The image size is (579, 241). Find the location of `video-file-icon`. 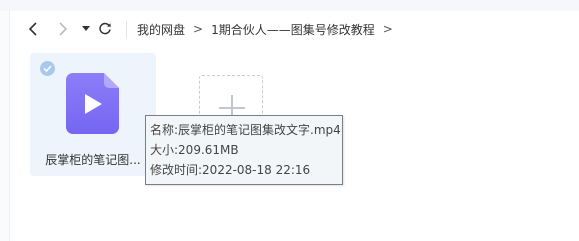

video-file-icon is located at coordinates (92, 103).